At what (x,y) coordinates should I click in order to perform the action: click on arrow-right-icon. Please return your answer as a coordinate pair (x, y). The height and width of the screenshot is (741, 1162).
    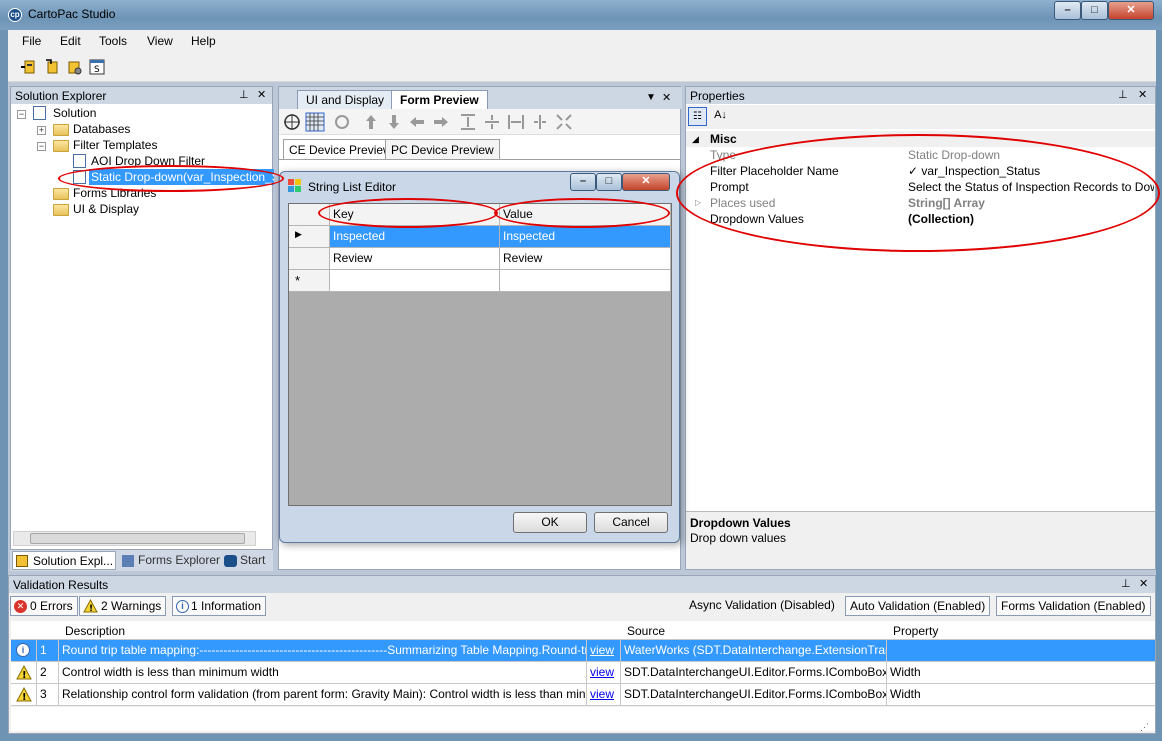
    Looking at the image, I should click on (441, 122).